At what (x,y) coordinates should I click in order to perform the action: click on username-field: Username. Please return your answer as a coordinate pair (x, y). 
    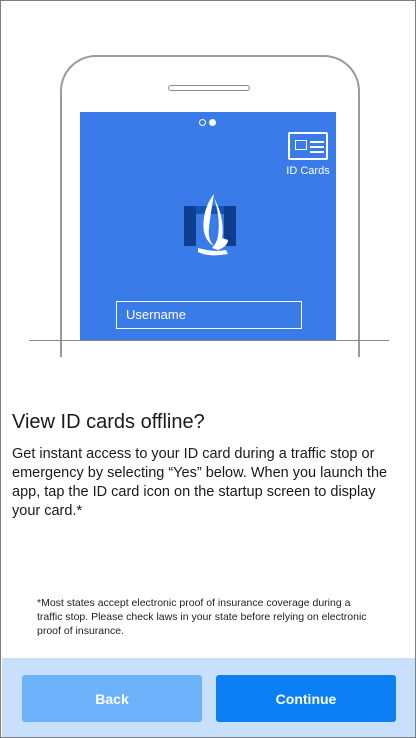
    Looking at the image, I should click on (209, 315).